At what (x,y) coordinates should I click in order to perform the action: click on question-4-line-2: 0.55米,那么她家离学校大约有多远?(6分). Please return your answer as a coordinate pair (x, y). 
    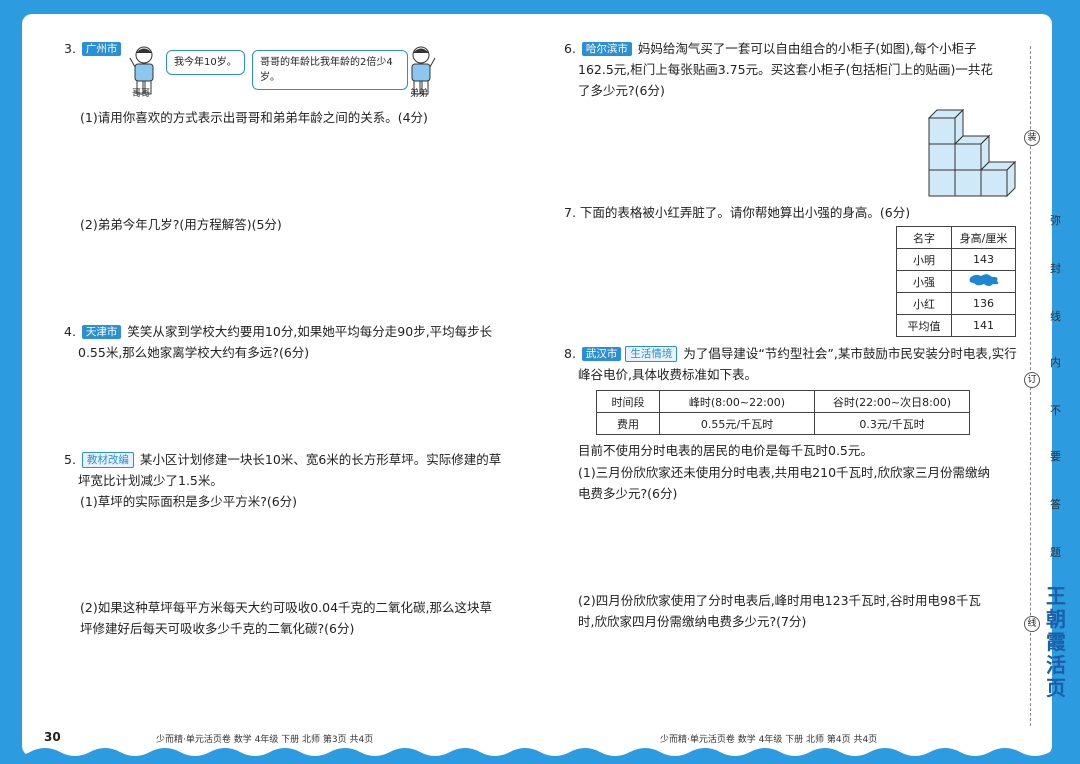
    Looking at the image, I should click on (194, 352).